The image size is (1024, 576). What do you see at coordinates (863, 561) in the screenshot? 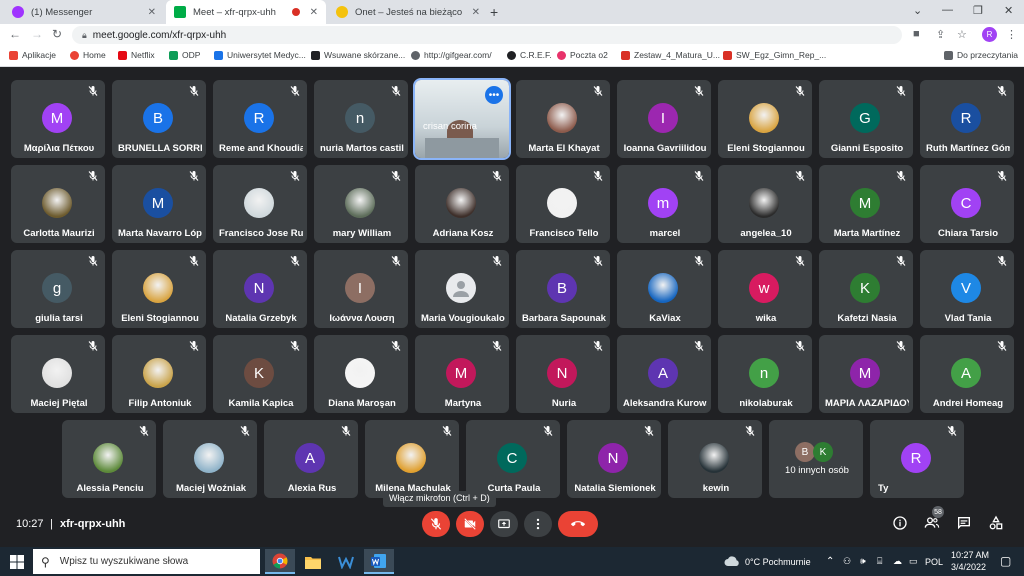
I see `volume-icon: 🕪︎` at bounding box center [863, 561].